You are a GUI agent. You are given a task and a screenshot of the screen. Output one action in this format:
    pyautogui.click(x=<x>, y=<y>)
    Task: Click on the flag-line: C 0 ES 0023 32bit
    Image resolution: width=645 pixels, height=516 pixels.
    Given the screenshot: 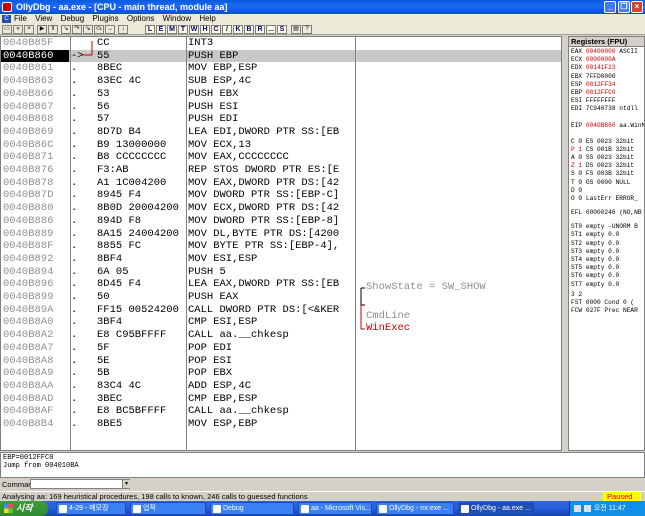 What is the action you would take?
    pyautogui.click(x=602, y=141)
    